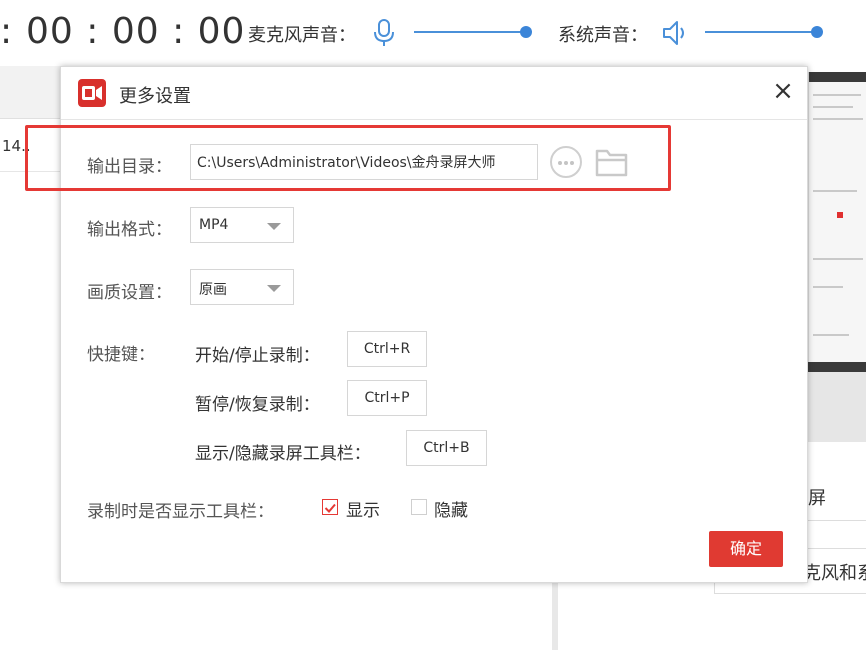  I want to click on video-preview-thumbnail, so click(837, 217).